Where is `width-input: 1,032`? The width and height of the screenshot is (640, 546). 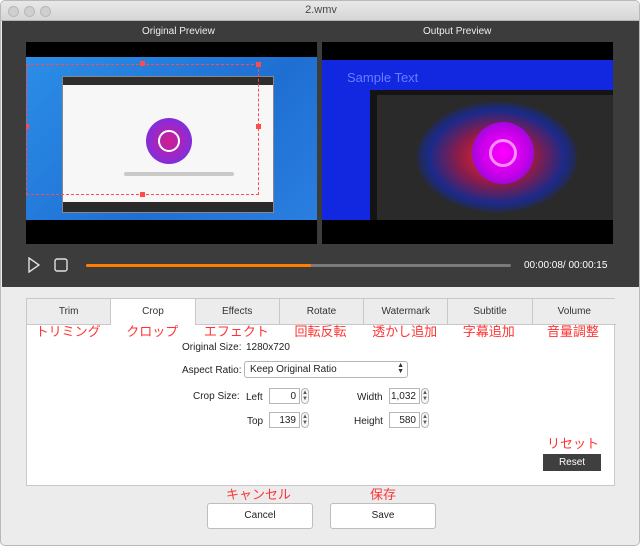 width-input: 1,032 is located at coordinates (404, 396).